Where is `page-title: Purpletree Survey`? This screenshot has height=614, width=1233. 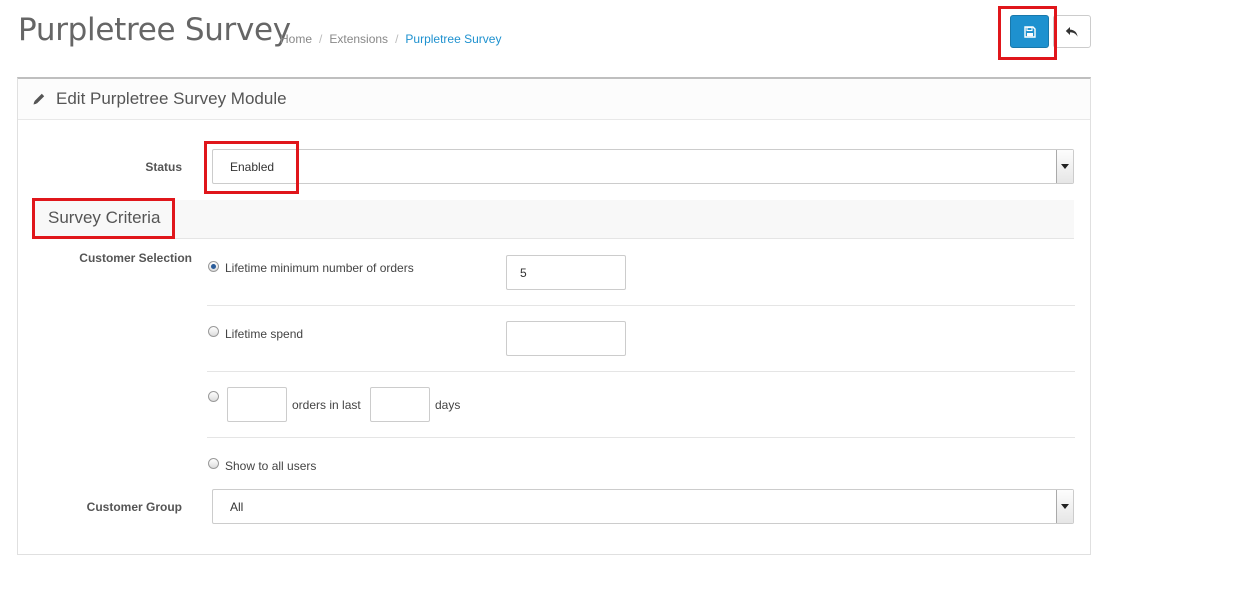 page-title: Purpletree Survey is located at coordinates (154, 30).